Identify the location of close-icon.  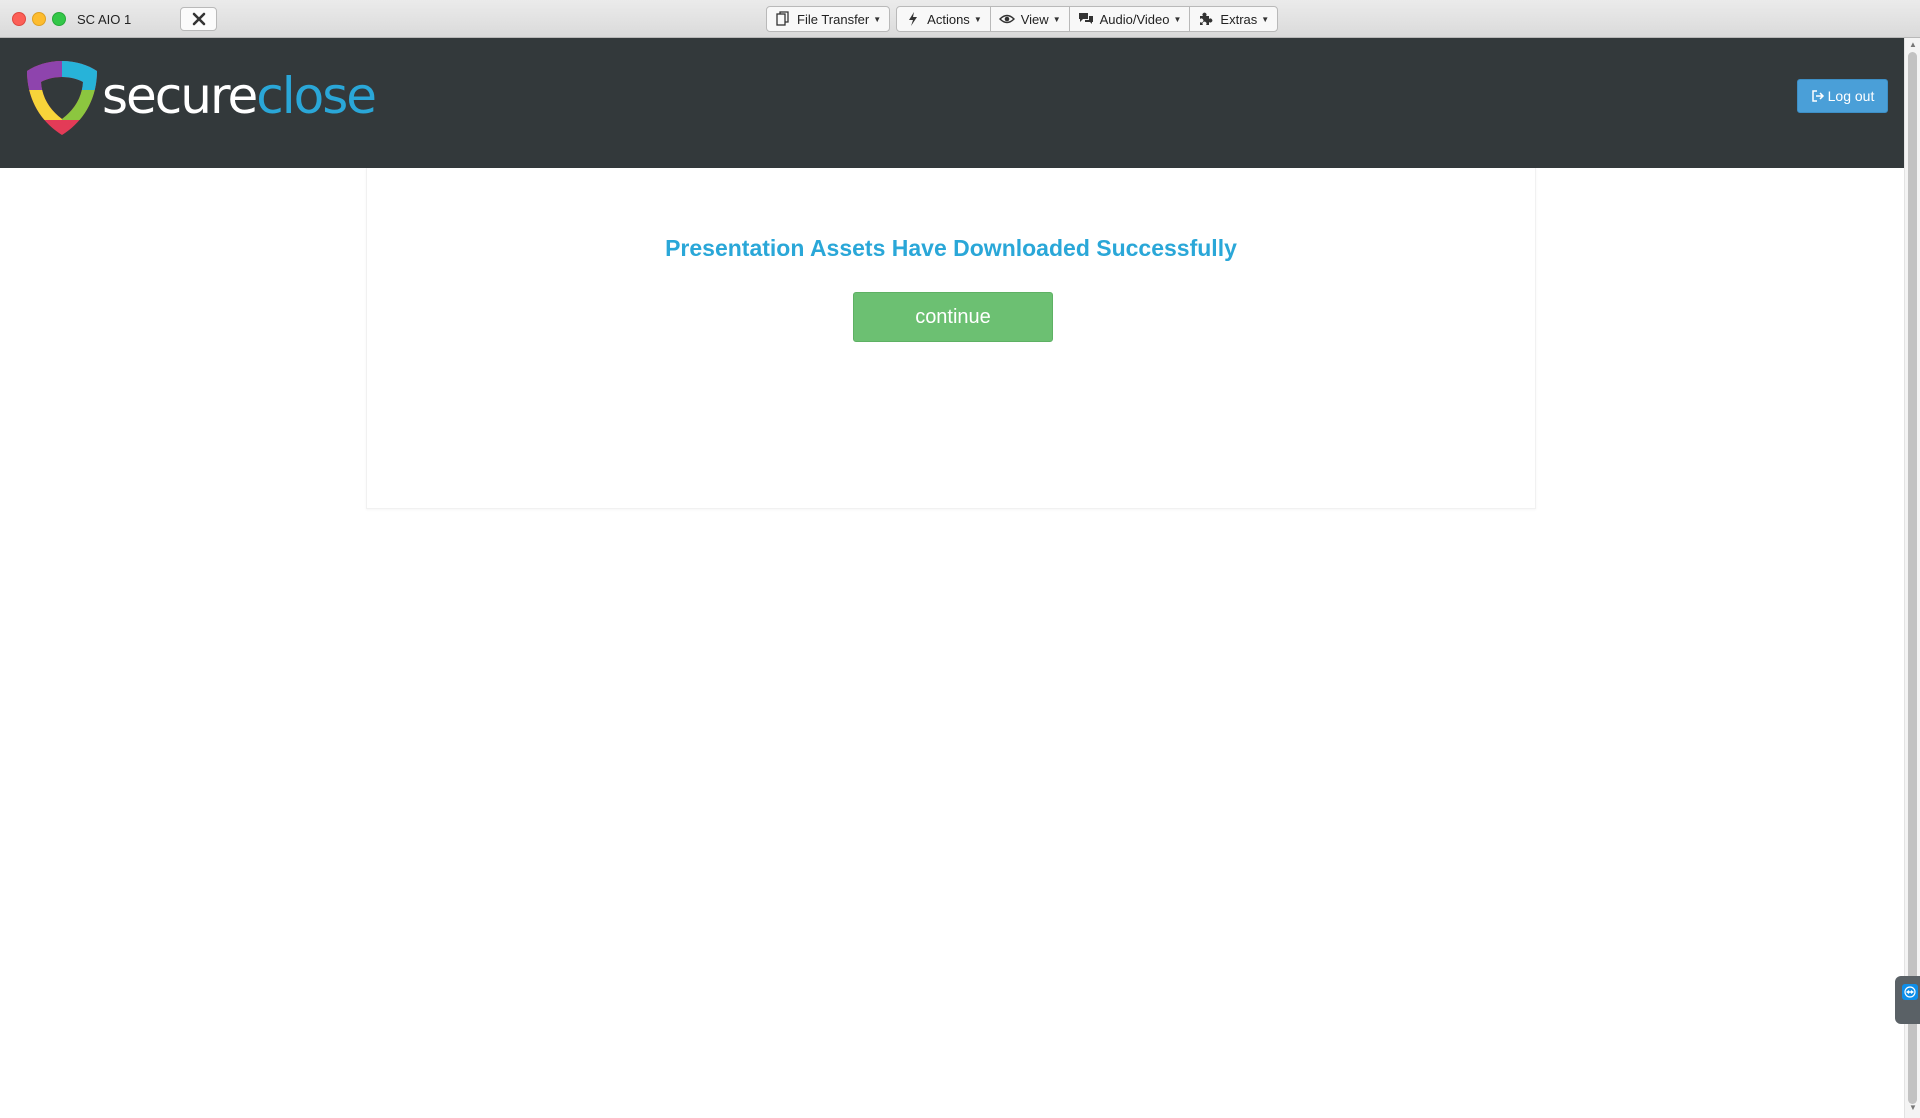
(198, 19).